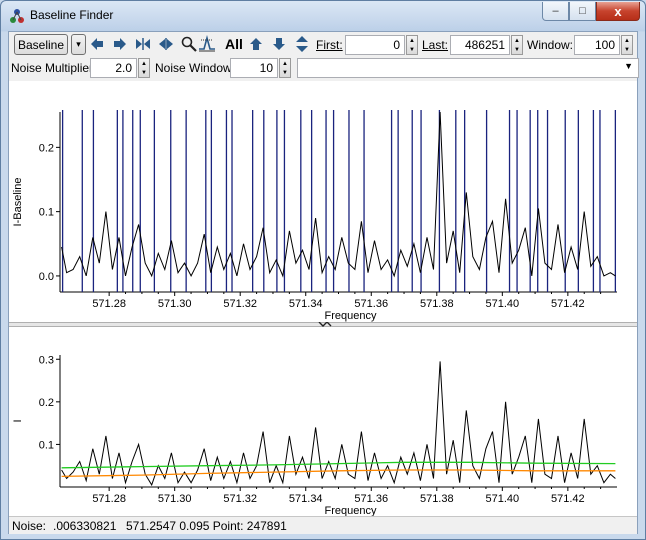  What do you see at coordinates (144, 68) in the screenshot?
I see `noise-multiplier-spinner: ▲ ▼` at bounding box center [144, 68].